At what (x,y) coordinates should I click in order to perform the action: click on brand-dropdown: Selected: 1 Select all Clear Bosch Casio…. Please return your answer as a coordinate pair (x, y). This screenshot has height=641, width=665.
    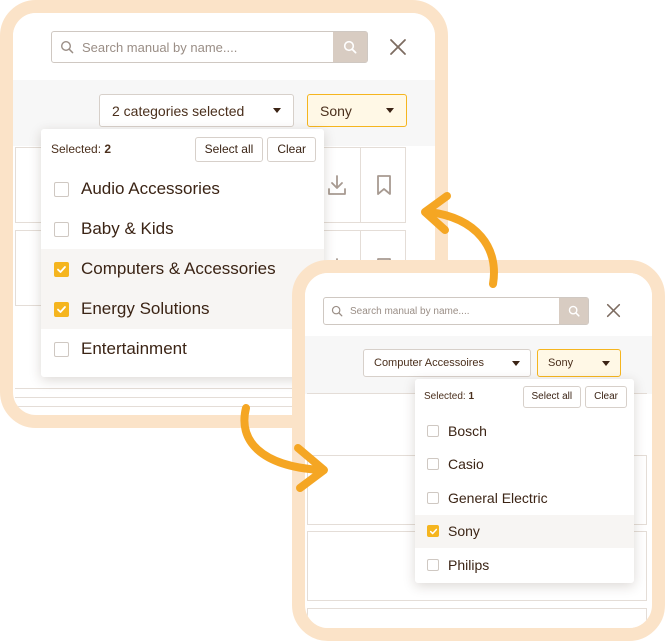
    Looking at the image, I should click on (524, 481).